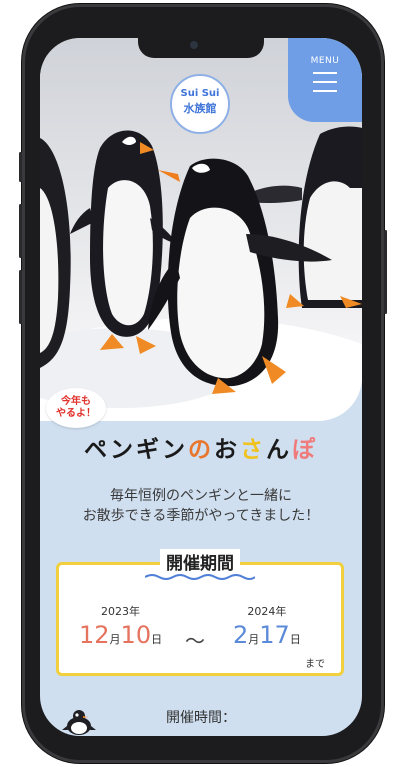  Describe the element at coordinates (20, 297) in the screenshot. I see `volume-down-button` at that location.